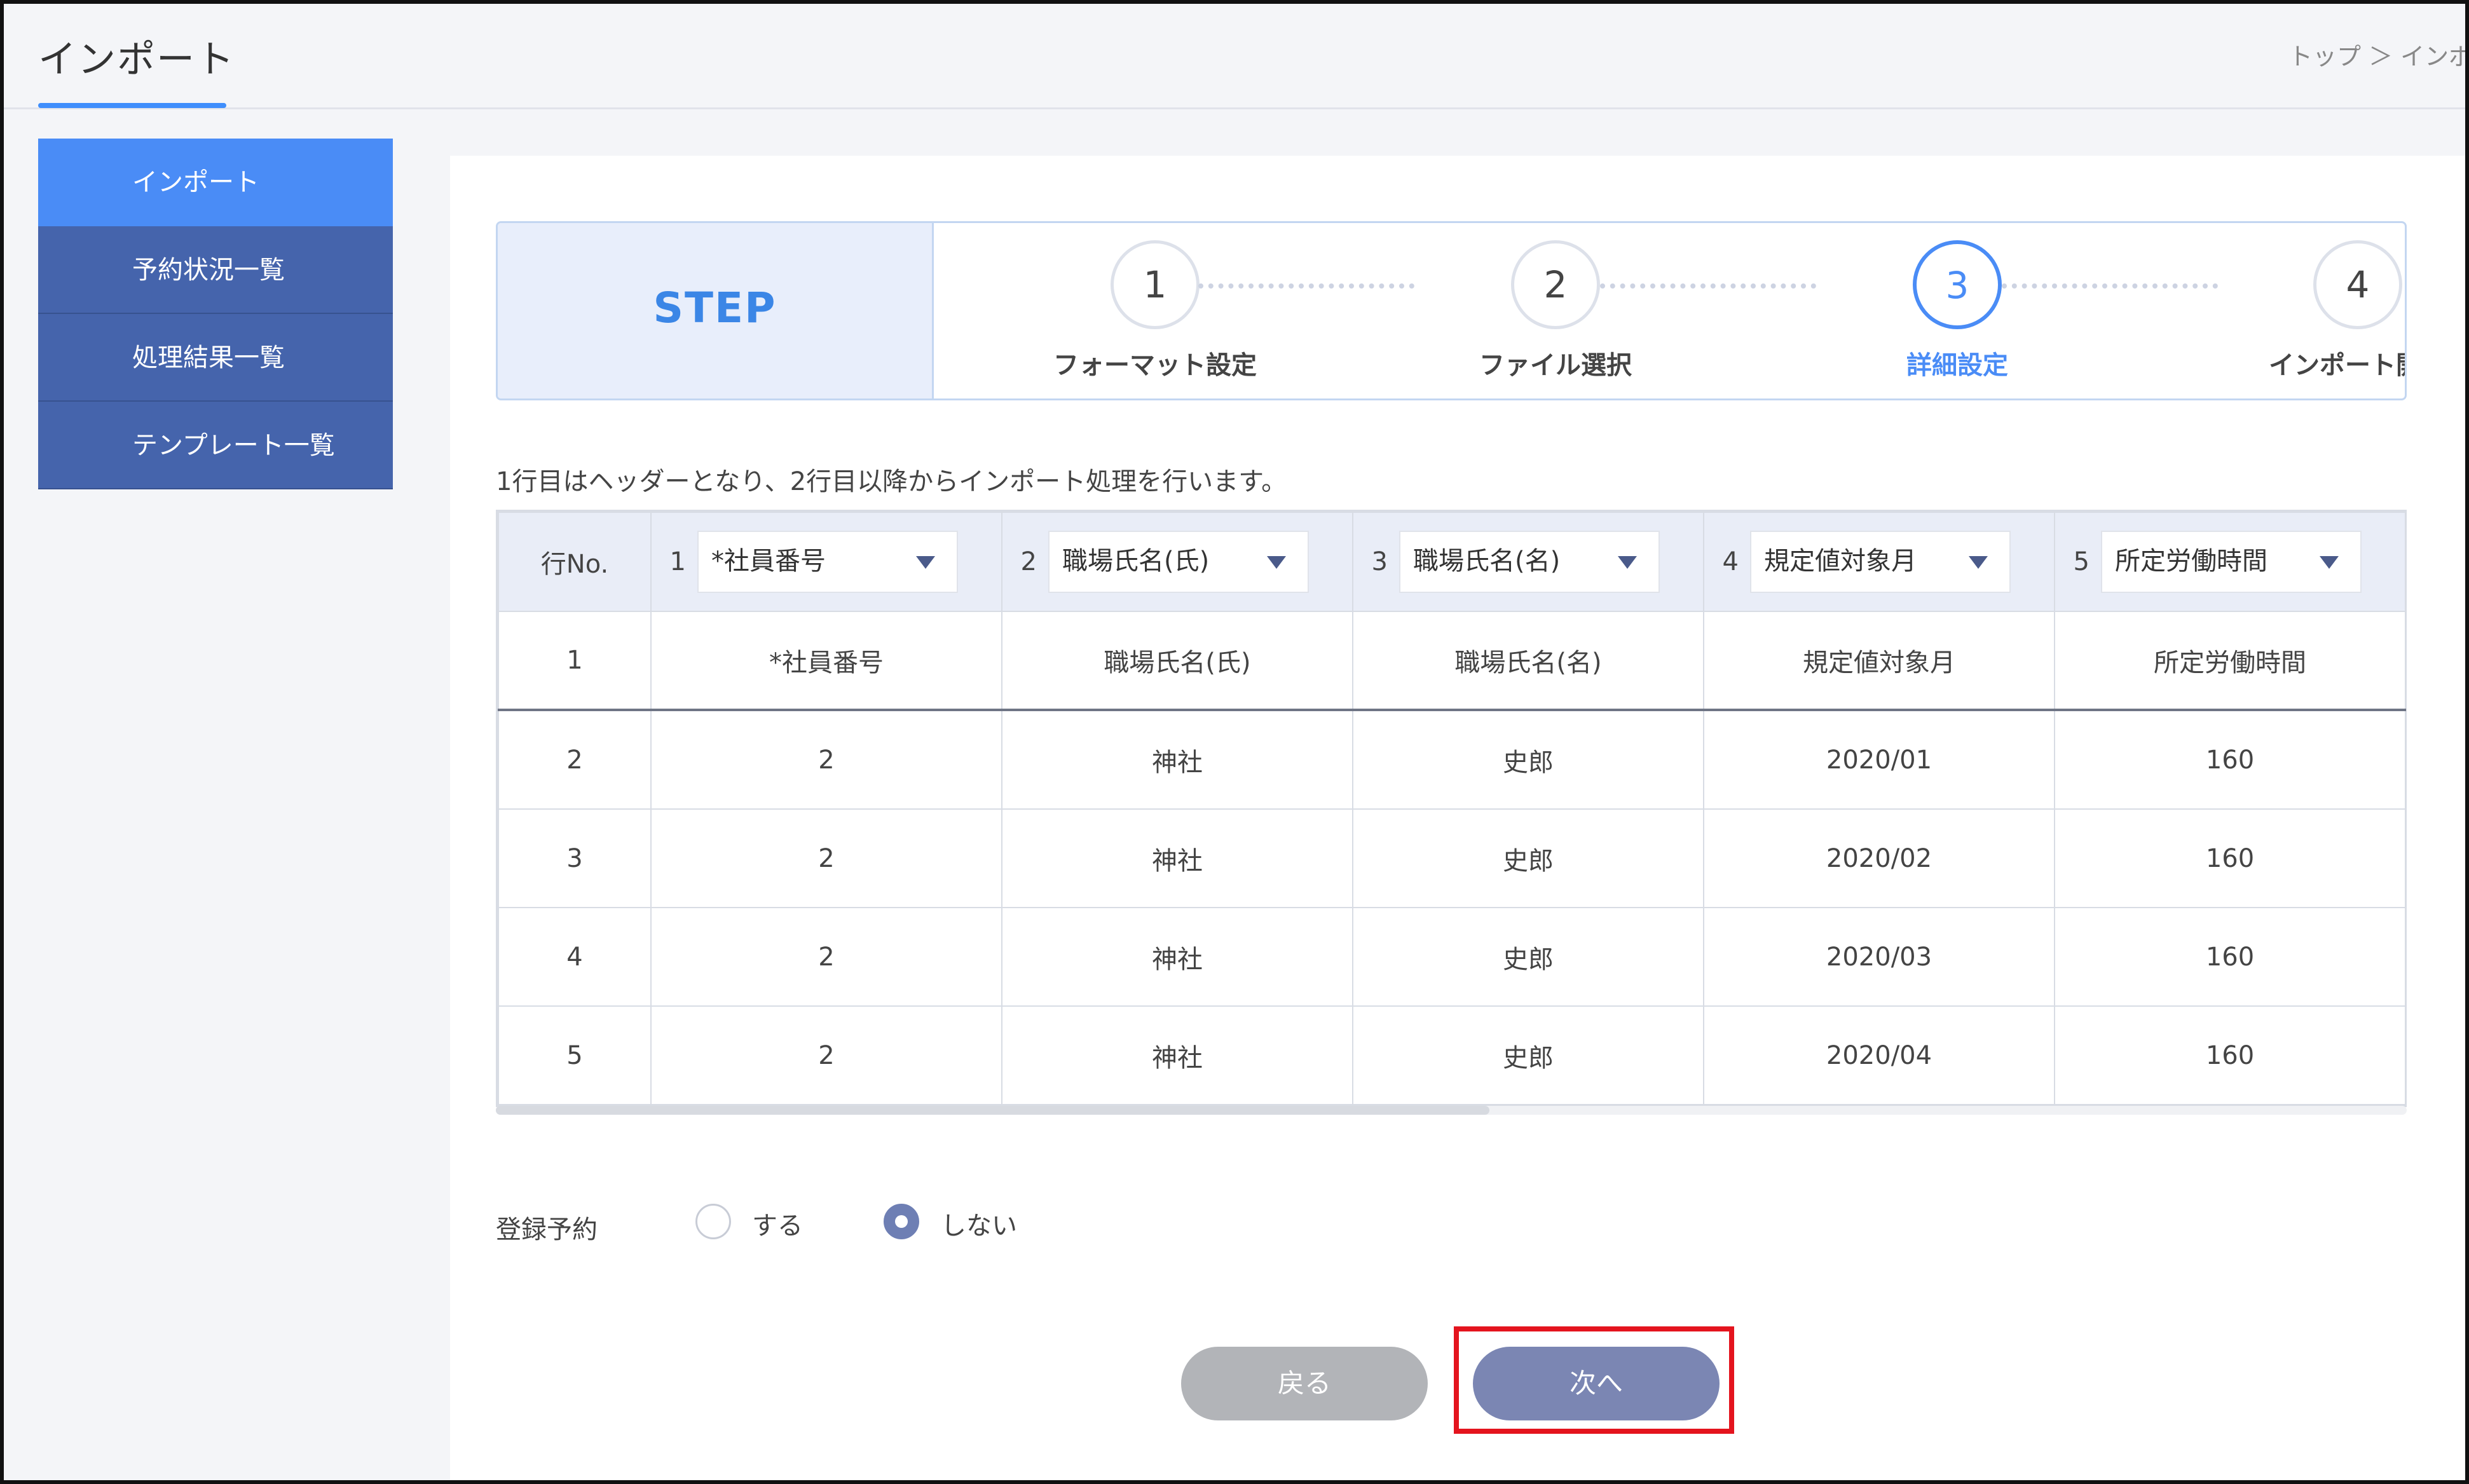 The width and height of the screenshot is (2469, 1484). Describe the element at coordinates (2377, 55) in the screenshot. I see `breadcrumb: トップ ＞ インポ` at that location.